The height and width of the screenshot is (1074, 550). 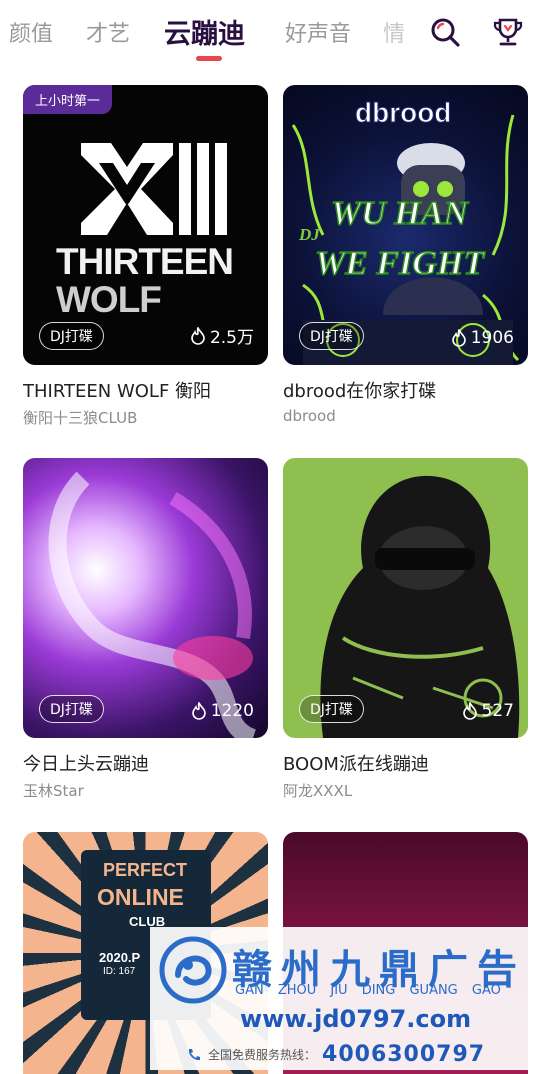 What do you see at coordinates (193, 970) in the screenshot?
I see `company-logo-icon` at bounding box center [193, 970].